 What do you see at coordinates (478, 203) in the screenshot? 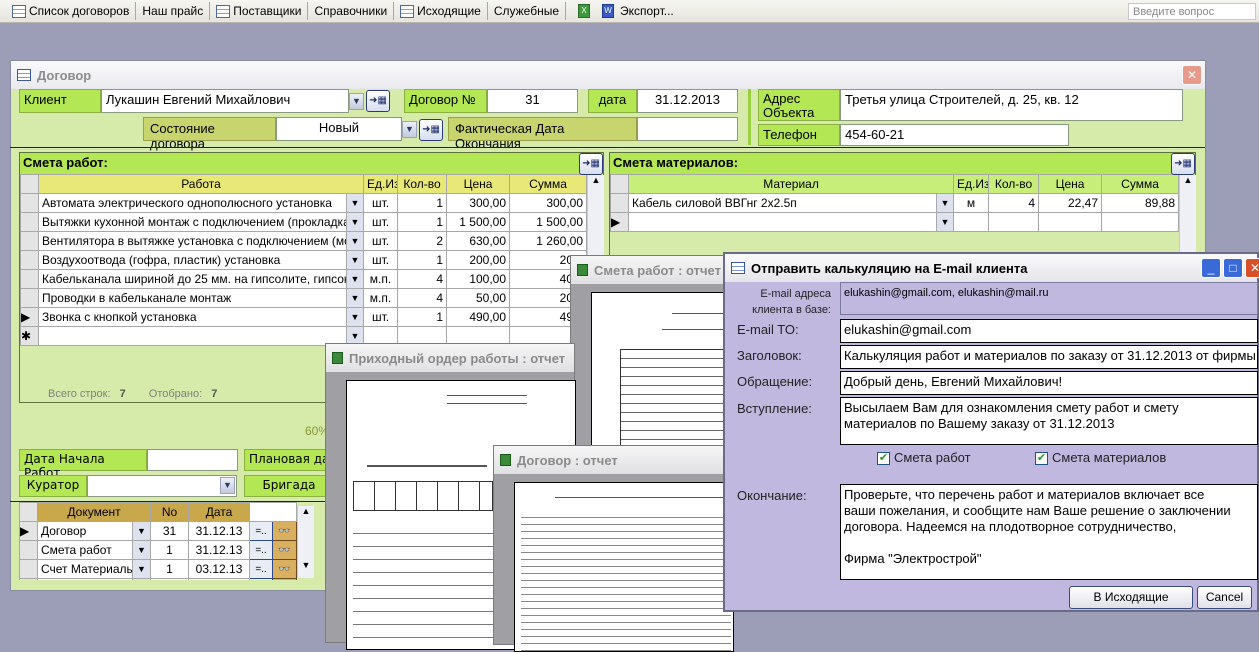
I see `cell-price: 300,00` at bounding box center [478, 203].